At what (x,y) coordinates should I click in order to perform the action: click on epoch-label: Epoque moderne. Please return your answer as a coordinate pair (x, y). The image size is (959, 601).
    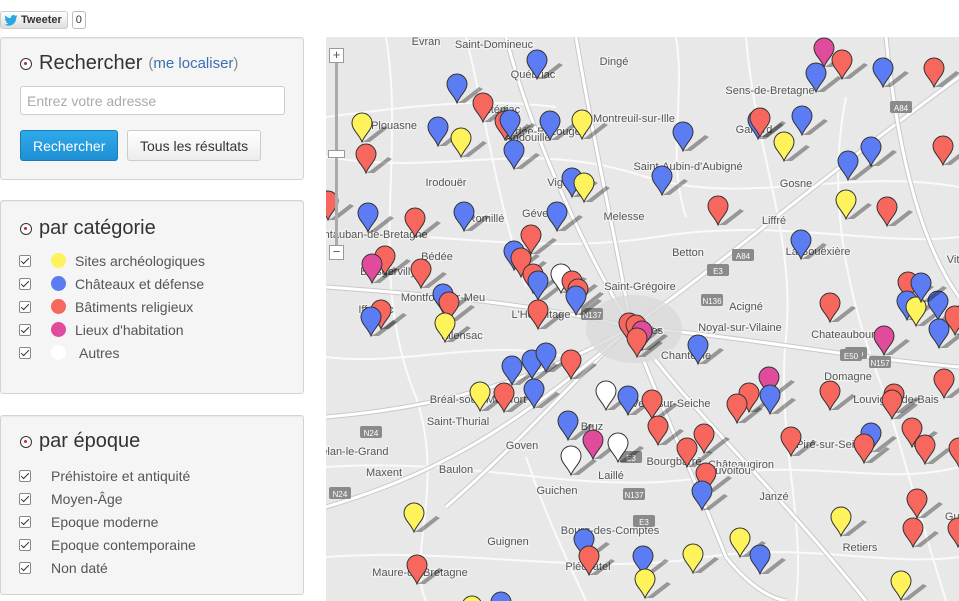
    Looking at the image, I should click on (105, 521).